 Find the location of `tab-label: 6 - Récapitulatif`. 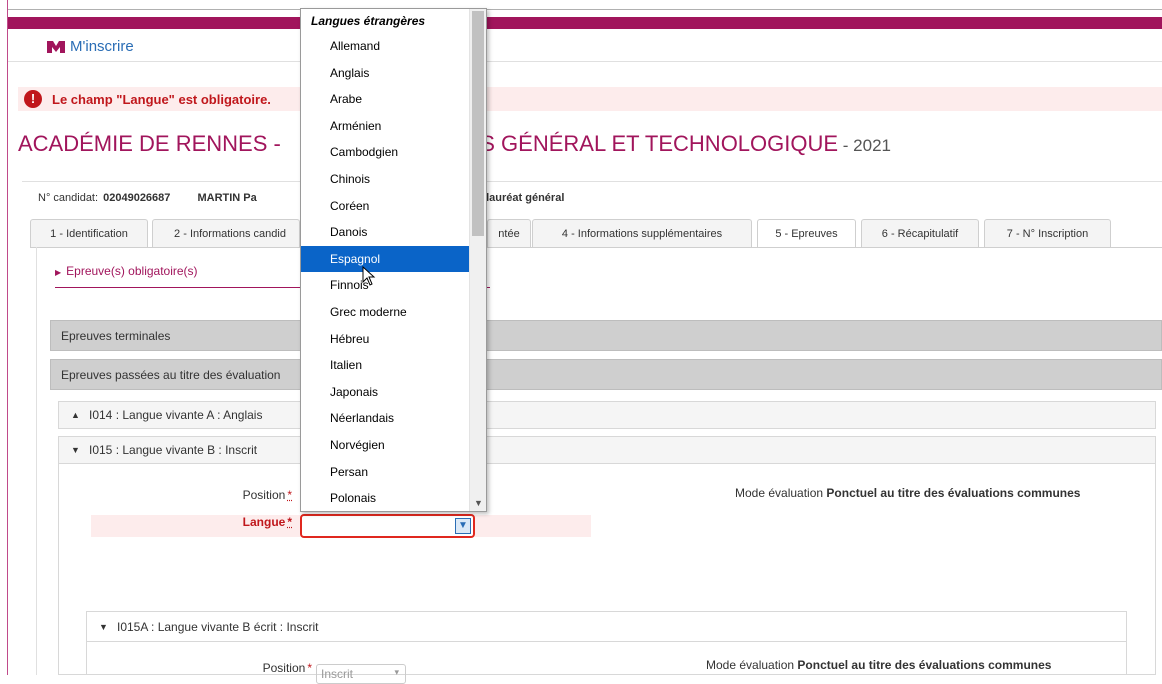

tab-label: 6 - Récapitulatif is located at coordinates (920, 233).